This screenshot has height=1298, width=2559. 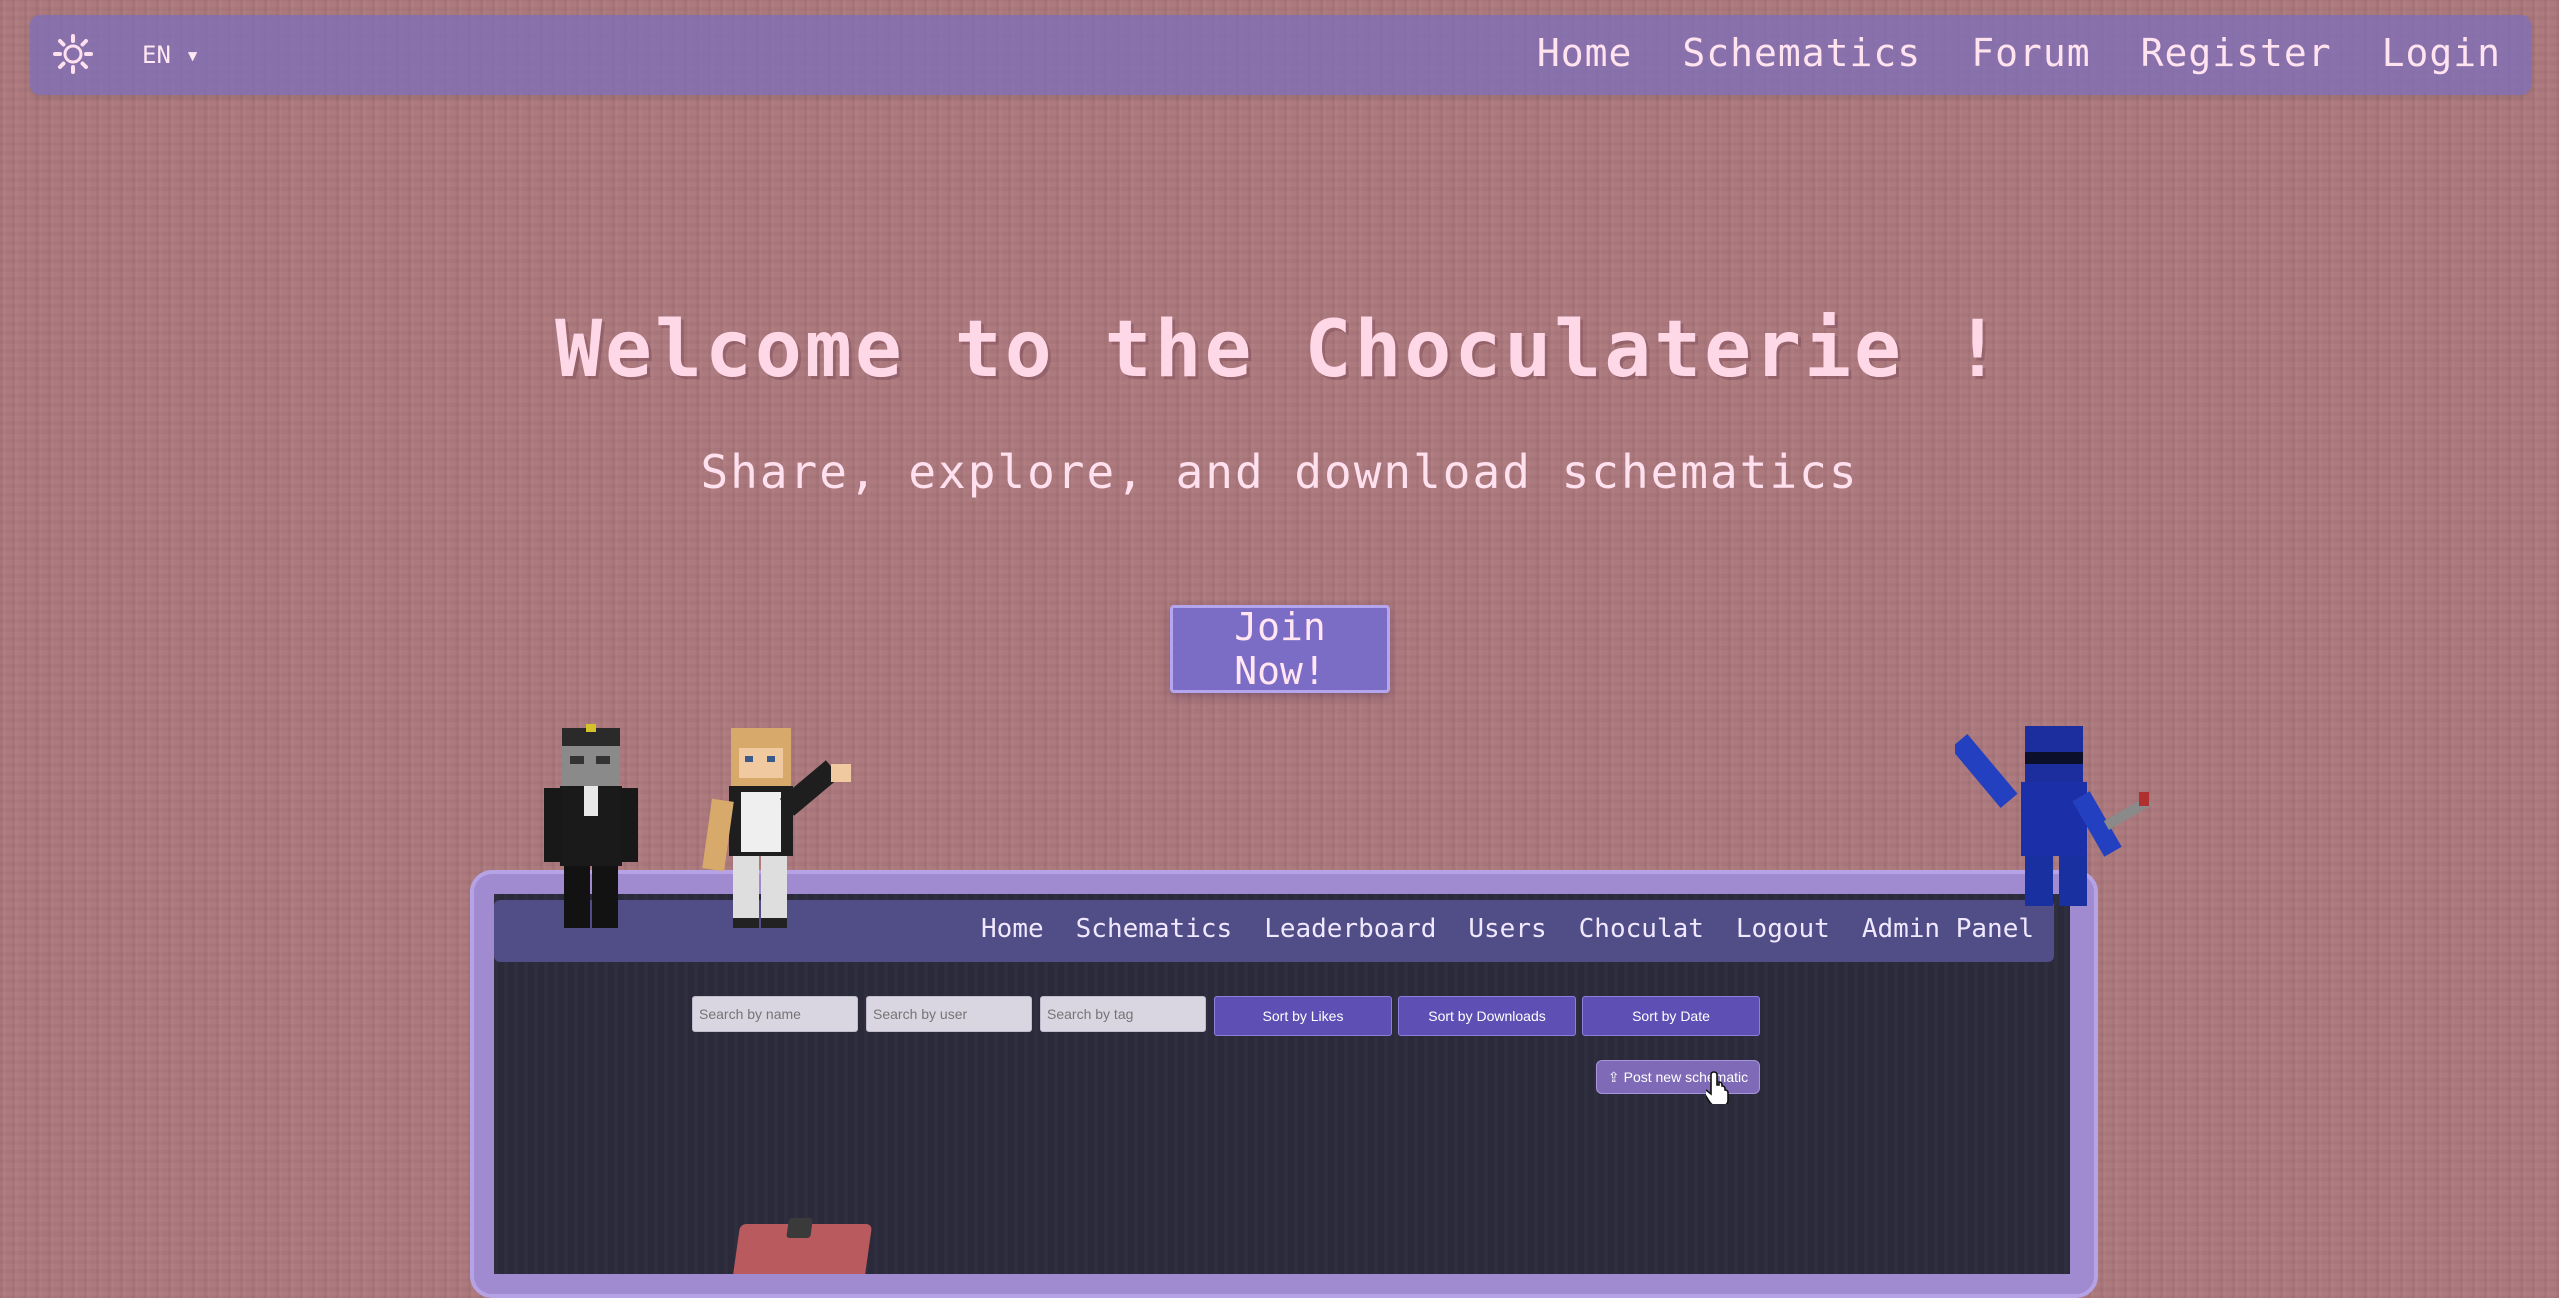 I want to click on preview-nav-choculat: Choculat, so click(x=1641, y=929).